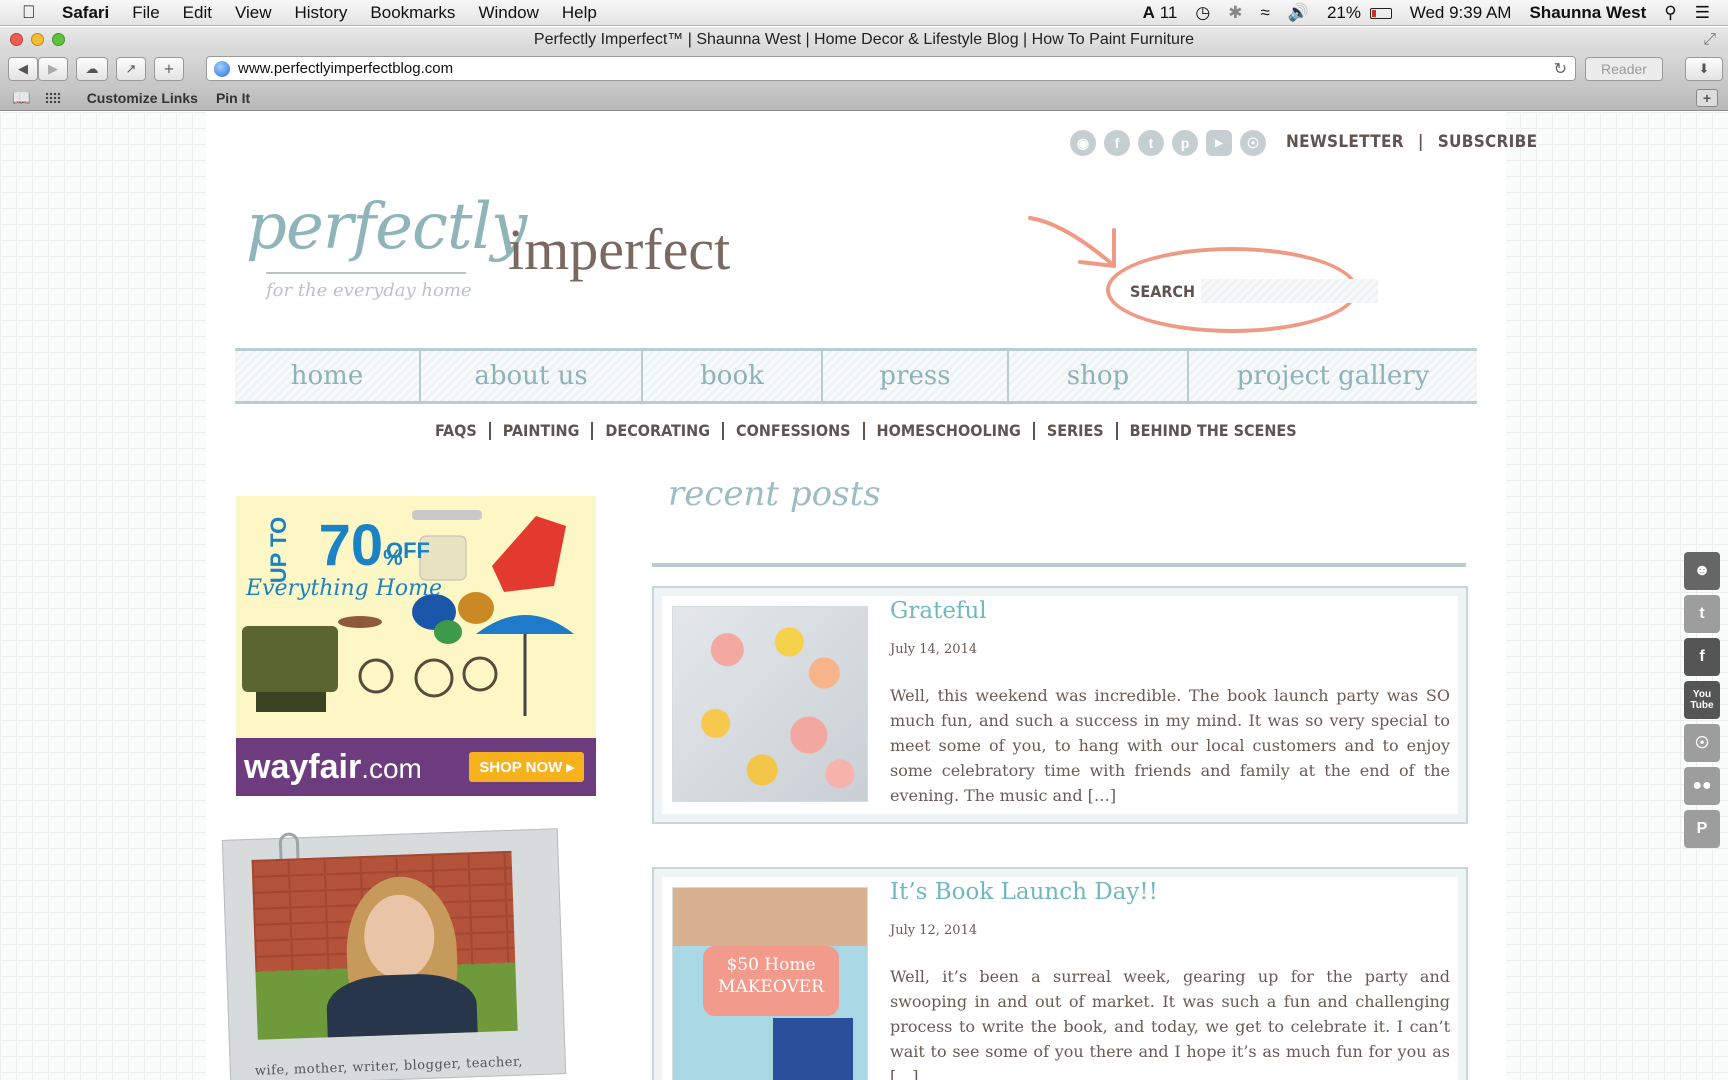 This screenshot has width=1728, height=1080. What do you see at coordinates (1488, 142) in the screenshot?
I see `subscribe-link: SUBSCRIBE` at bounding box center [1488, 142].